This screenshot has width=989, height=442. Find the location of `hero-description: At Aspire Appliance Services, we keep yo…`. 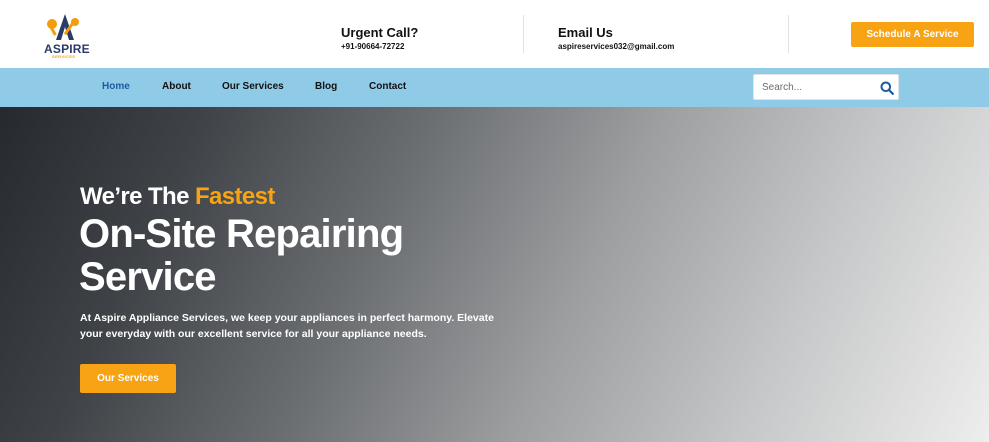

hero-description: At Aspire Appliance Services, we keep yo… is located at coordinates (287, 326).